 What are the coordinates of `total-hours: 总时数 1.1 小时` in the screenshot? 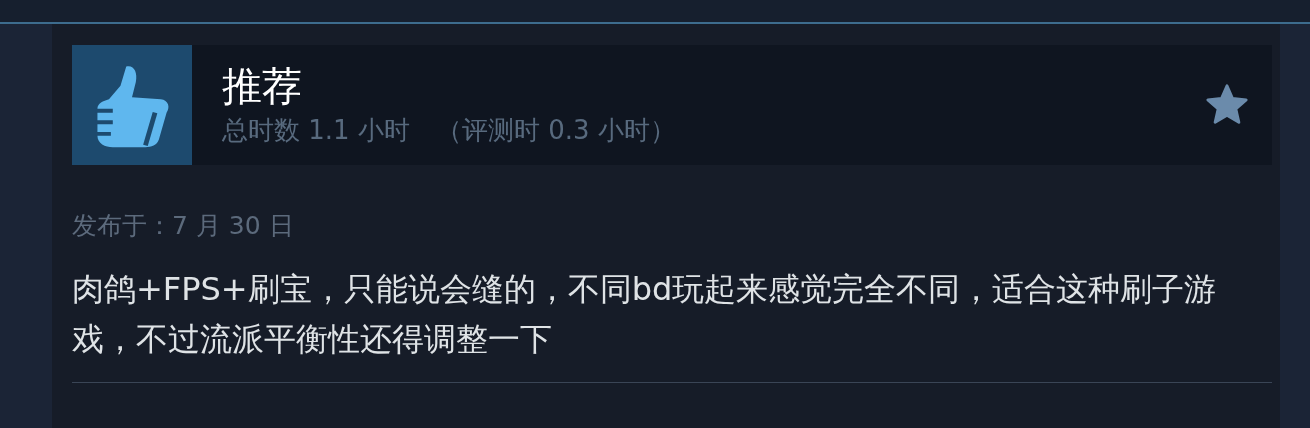 It's located at (316, 130).